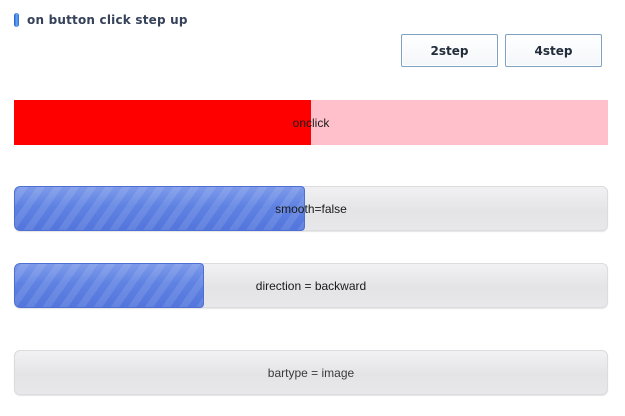 The width and height of the screenshot is (625, 416). I want to click on smooth-progress-bar: smooth=false, so click(311, 208).